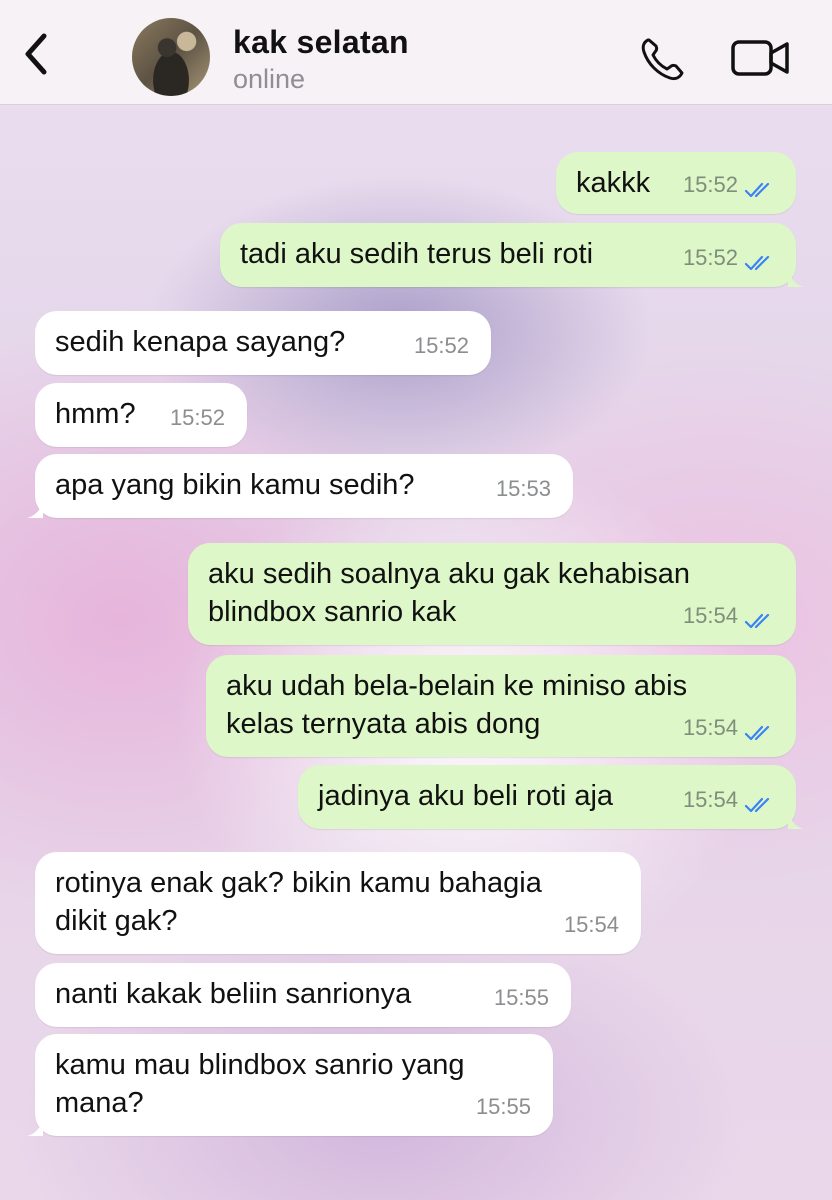 This screenshot has width=832, height=1200. I want to click on incoming-message: kamu mau blindbox sanrio yang mana? 15:55, so click(290, 1085).